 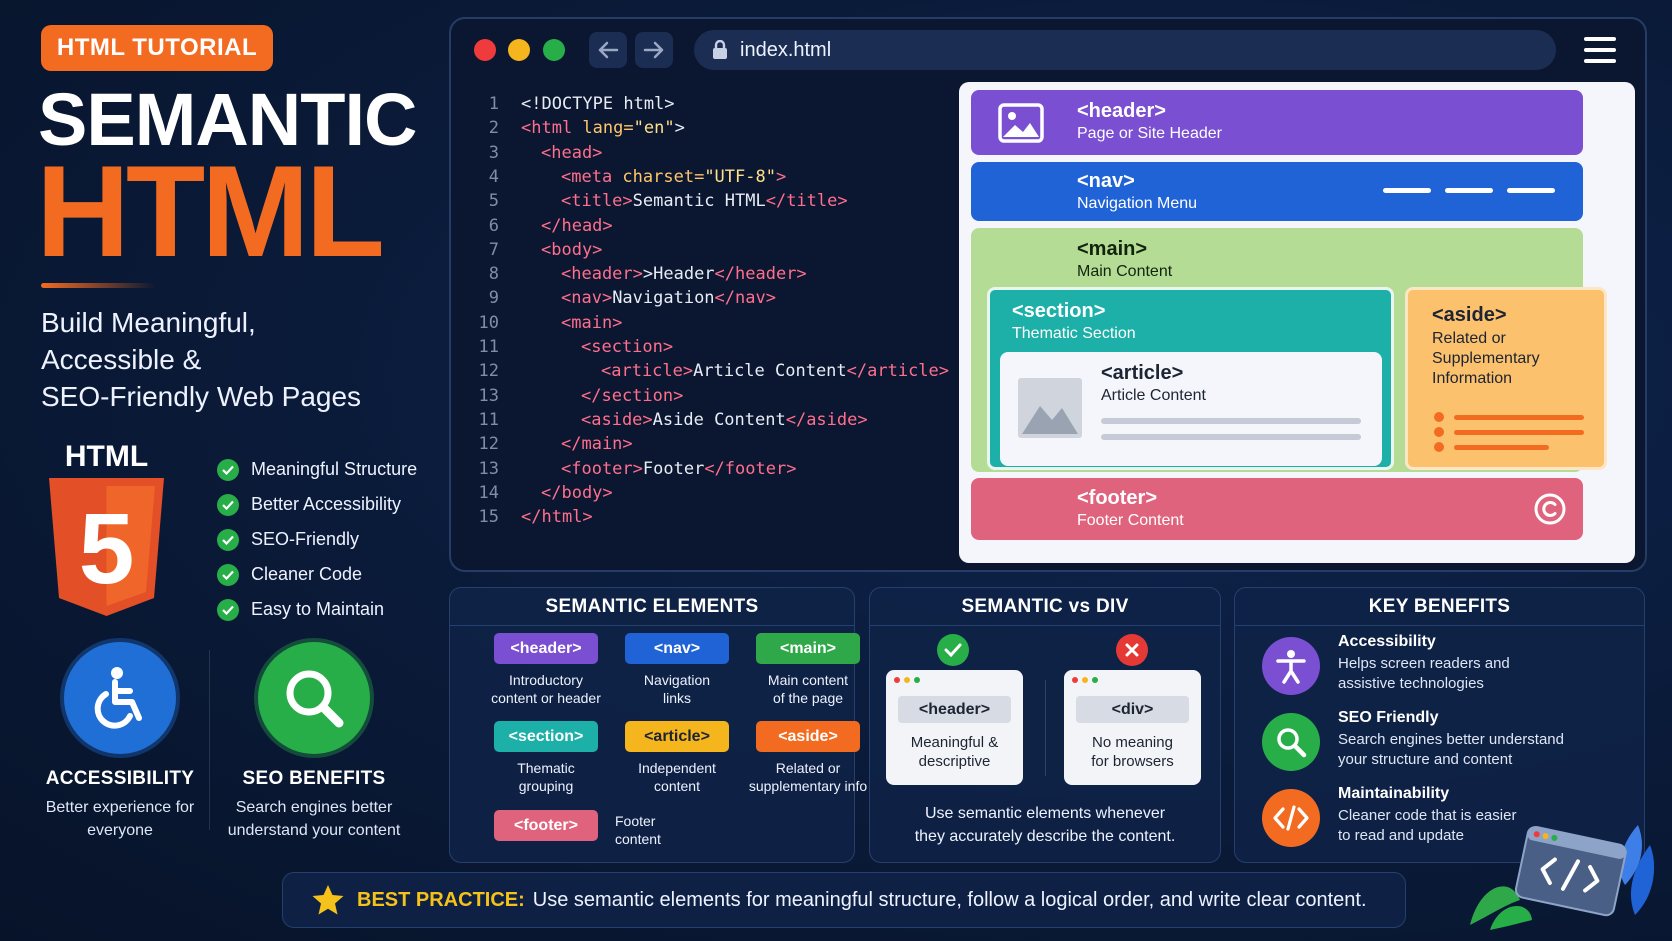 What do you see at coordinates (488, 395) in the screenshot?
I see `line-number: 13` at bounding box center [488, 395].